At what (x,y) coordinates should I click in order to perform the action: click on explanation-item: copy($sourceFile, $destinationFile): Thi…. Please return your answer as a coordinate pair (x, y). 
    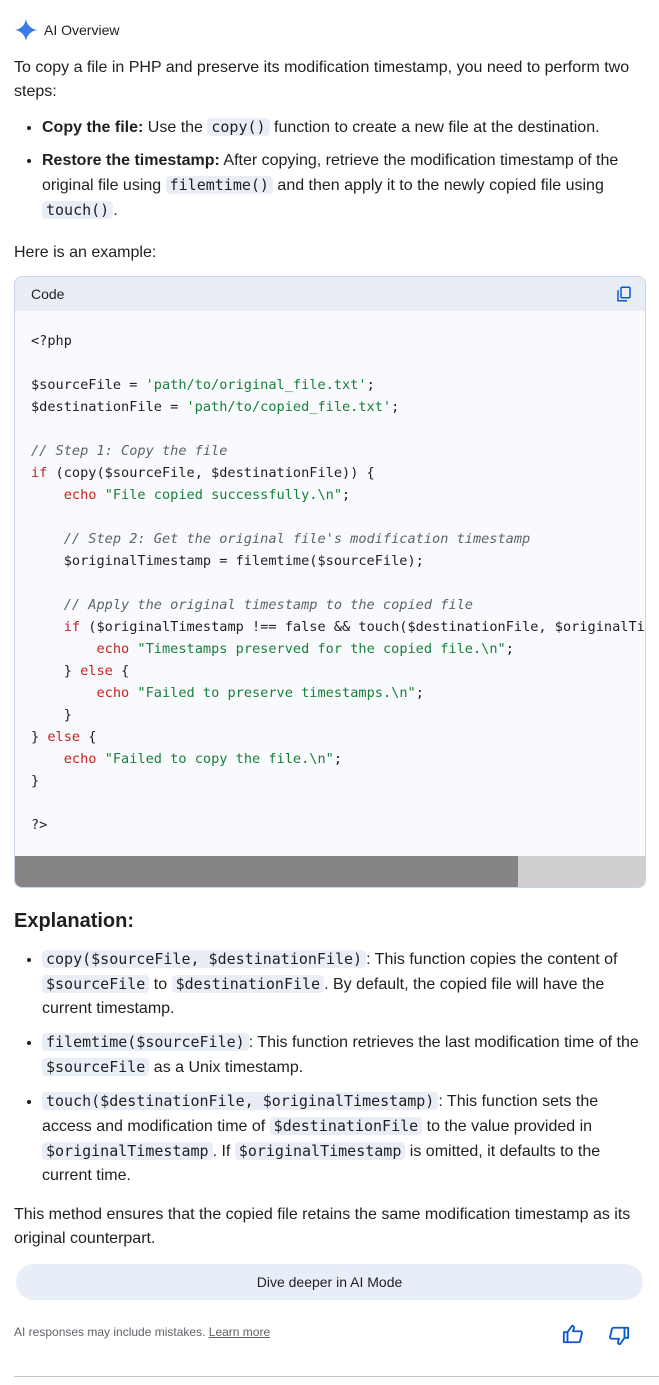
    Looking at the image, I should click on (344, 984).